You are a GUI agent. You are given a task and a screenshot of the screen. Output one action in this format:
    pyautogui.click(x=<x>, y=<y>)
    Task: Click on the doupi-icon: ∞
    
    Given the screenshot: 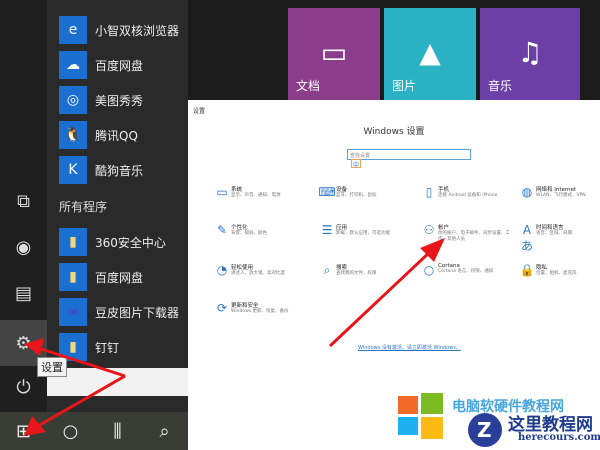 What is the action you would take?
    pyautogui.click(x=73, y=312)
    